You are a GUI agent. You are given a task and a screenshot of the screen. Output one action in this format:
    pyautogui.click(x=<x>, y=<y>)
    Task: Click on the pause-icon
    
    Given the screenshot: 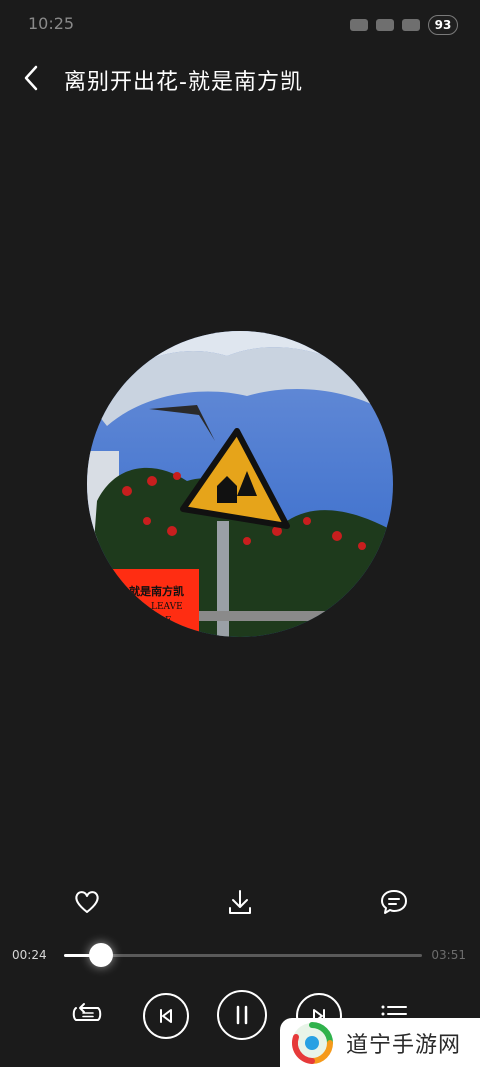 What is the action you would take?
    pyautogui.click(x=242, y=1015)
    